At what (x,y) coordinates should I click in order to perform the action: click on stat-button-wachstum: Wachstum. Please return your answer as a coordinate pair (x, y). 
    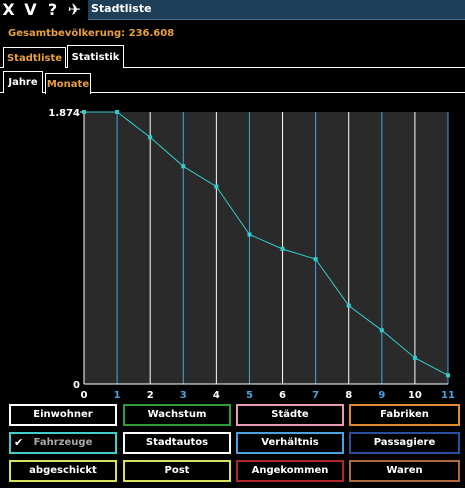
    Looking at the image, I should click on (177, 415).